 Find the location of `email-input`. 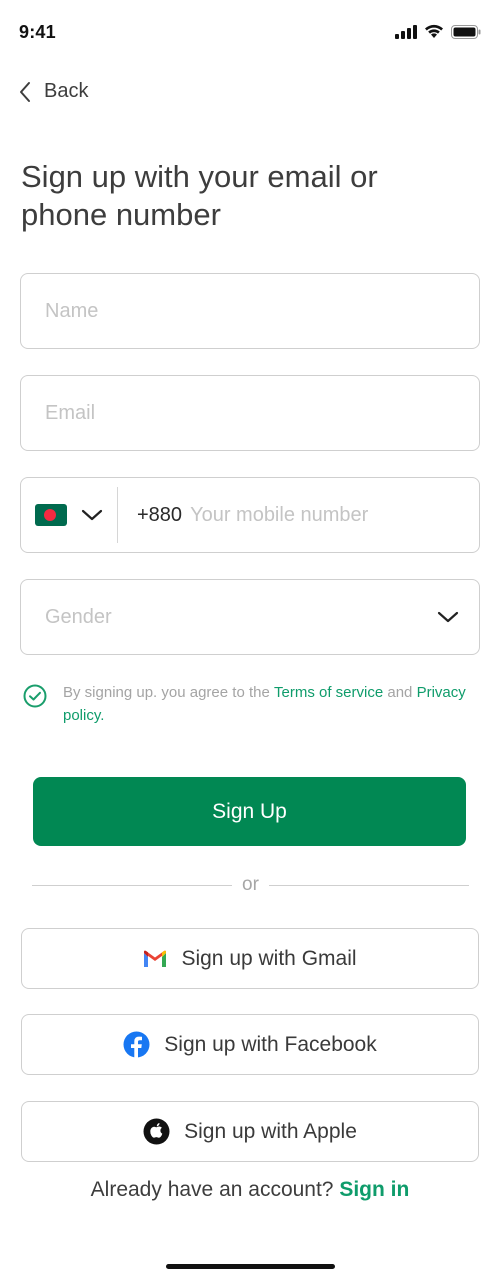

email-input is located at coordinates (250, 413).